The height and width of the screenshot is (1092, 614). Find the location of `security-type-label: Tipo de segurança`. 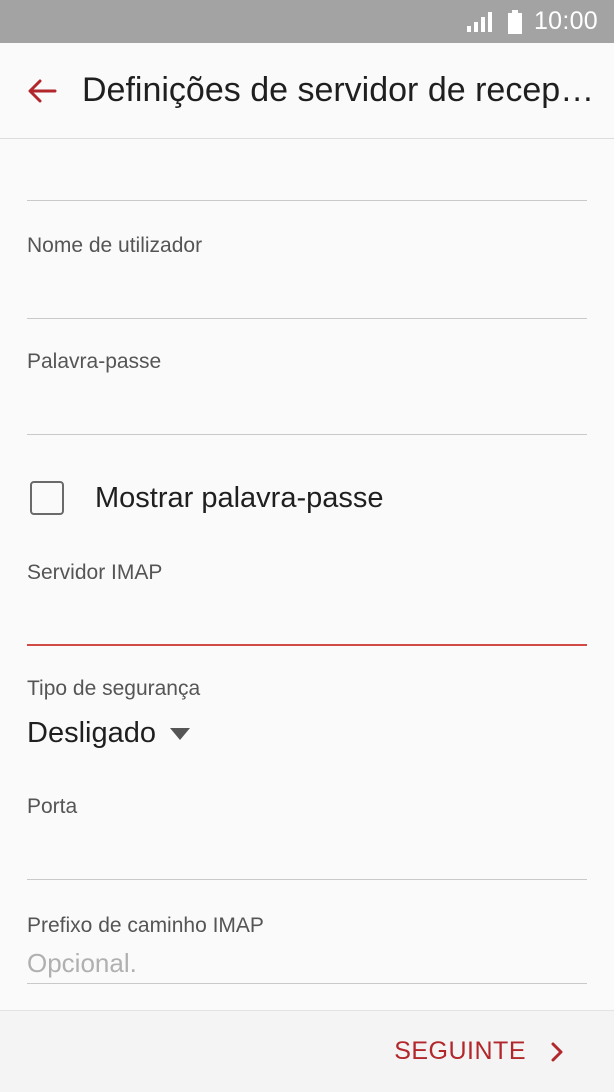

security-type-label: Tipo de segurança is located at coordinates (114, 688).